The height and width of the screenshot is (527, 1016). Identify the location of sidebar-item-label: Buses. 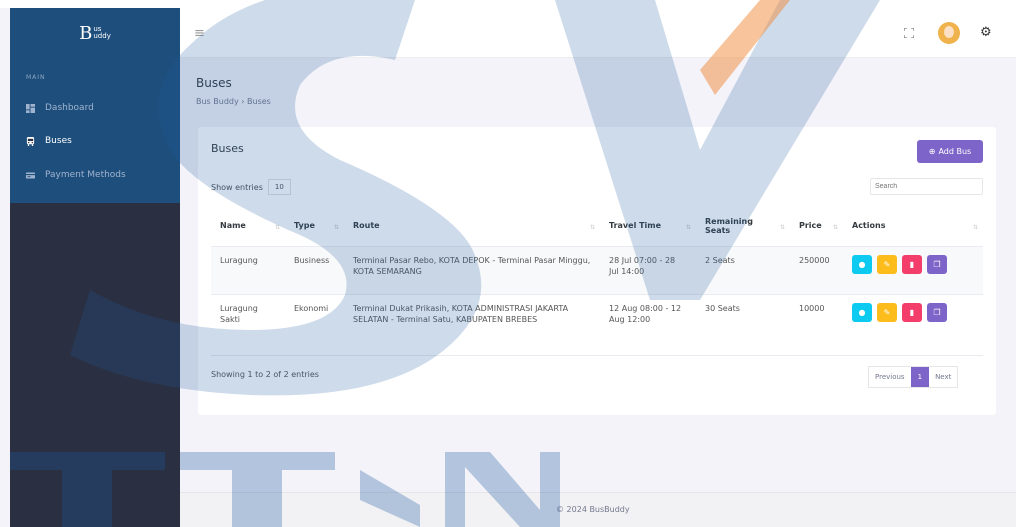
(58, 141).